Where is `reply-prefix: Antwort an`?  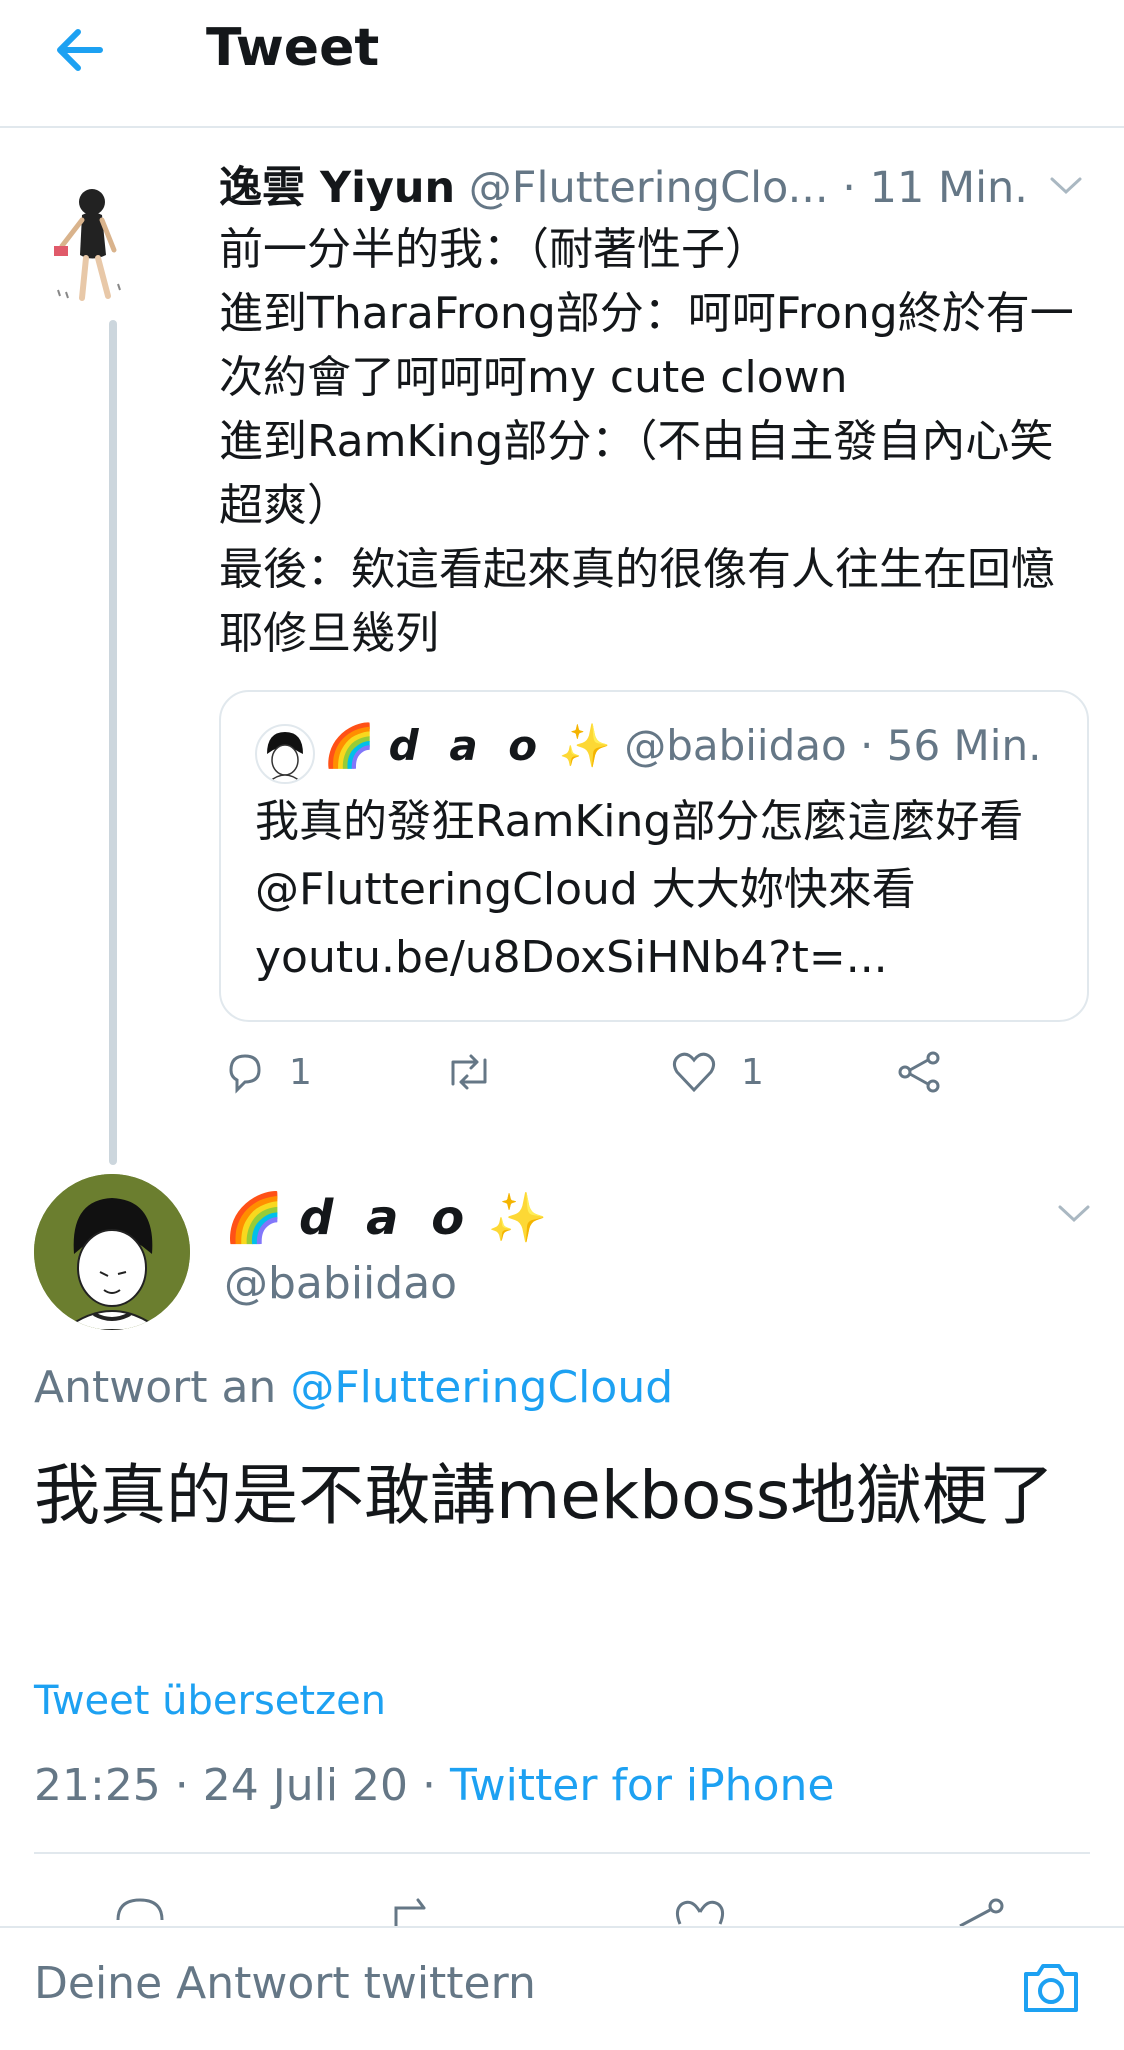
reply-prefix: Antwort an is located at coordinates (155, 1387).